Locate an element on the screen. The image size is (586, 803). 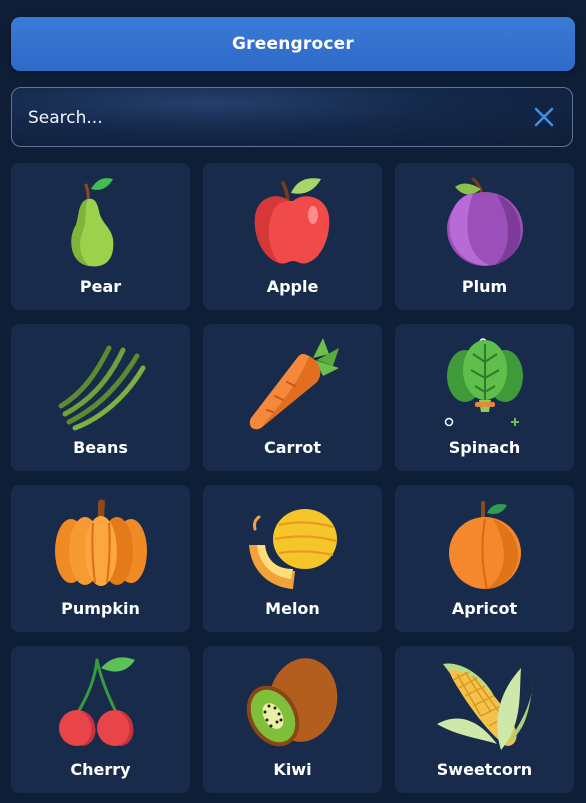
sweetcorn-icon is located at coordinates (484, 706).